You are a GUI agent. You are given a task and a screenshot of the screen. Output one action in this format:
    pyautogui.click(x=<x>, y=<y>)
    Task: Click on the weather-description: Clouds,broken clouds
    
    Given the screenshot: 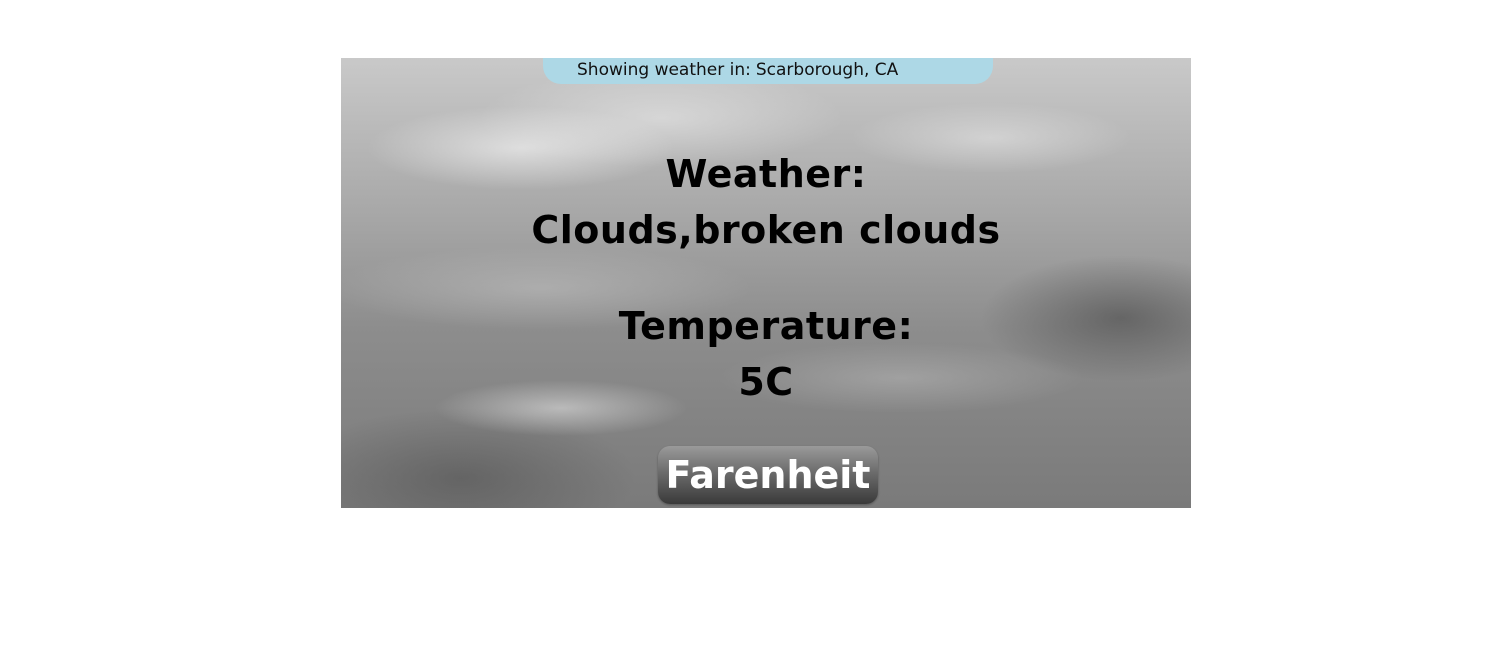 What is the action you would take?
    pyautogui.click(x=766, y=230)
    